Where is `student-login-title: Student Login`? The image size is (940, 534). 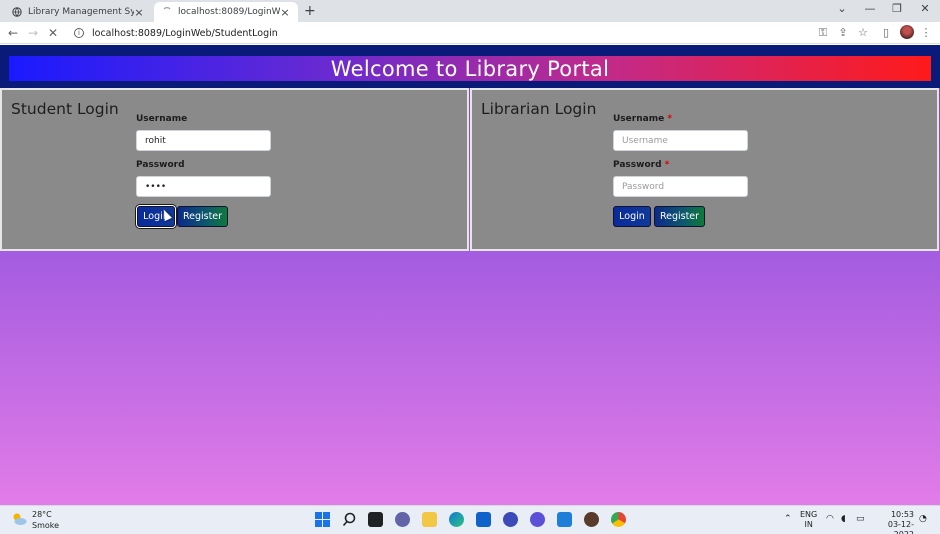
student-login-title: Student Login is located at coordinates (65, 109).